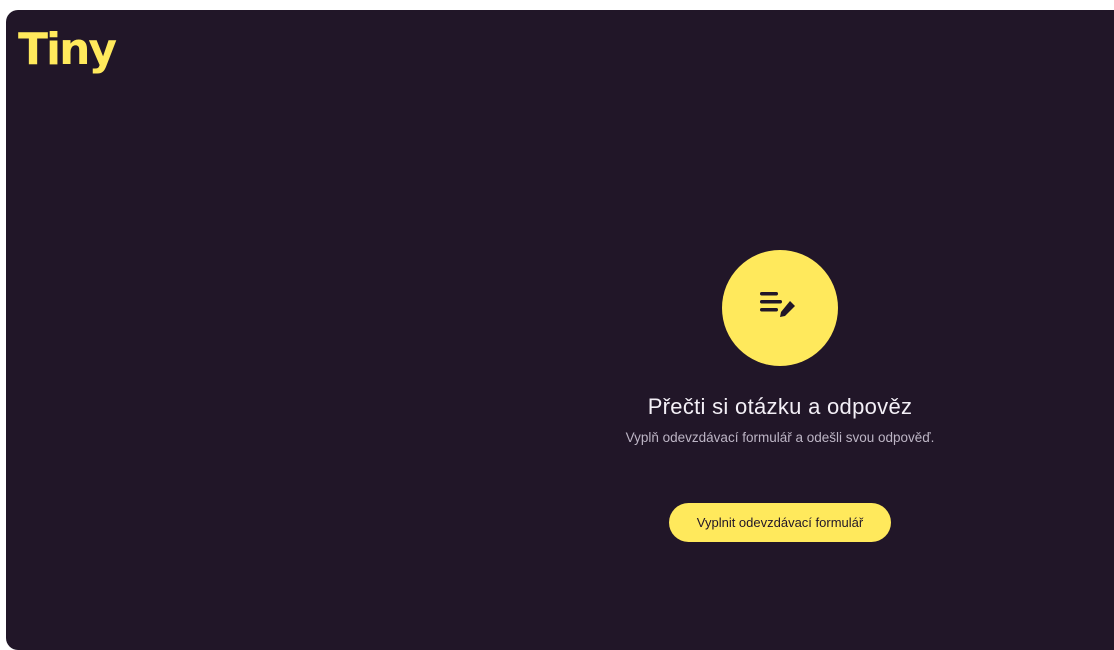 This screenshot has width=1114, height=650. I want to click on notes-edit-icon-badge, so click(780, 308).